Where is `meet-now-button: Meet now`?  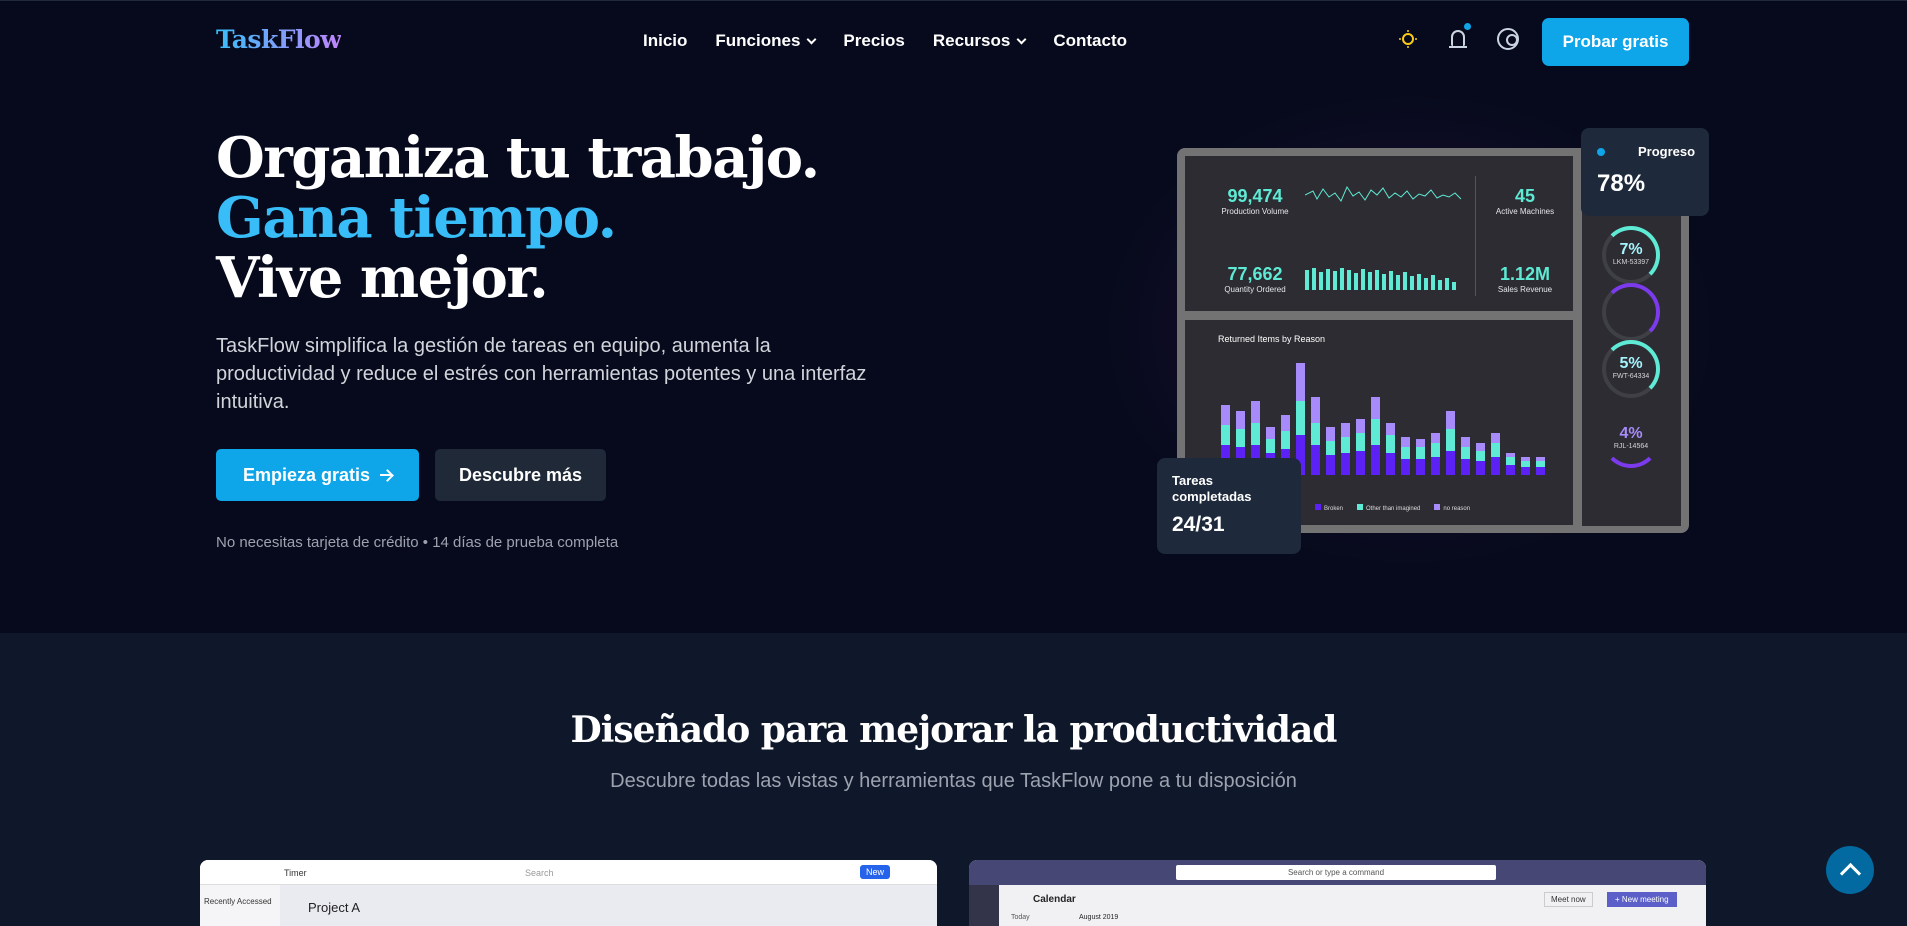 meet-now-button: Meet now is located at coordinates (1568, 899).